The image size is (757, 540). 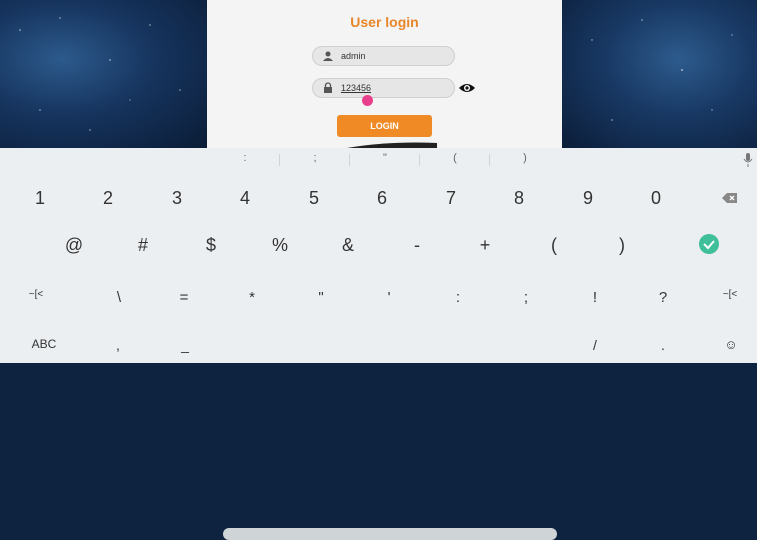 What do you see at coordinates (119, 297) in the screenshot?
I see `key-backslash: \` at bounding box center [119, 297].